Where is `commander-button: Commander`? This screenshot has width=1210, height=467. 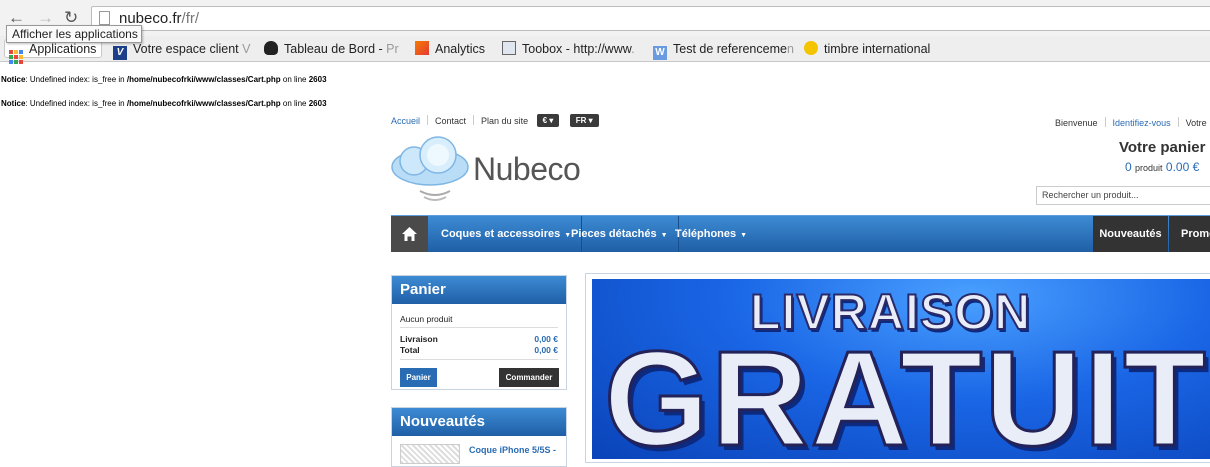 commander-button: Commander is located at coordinates (529, 377).